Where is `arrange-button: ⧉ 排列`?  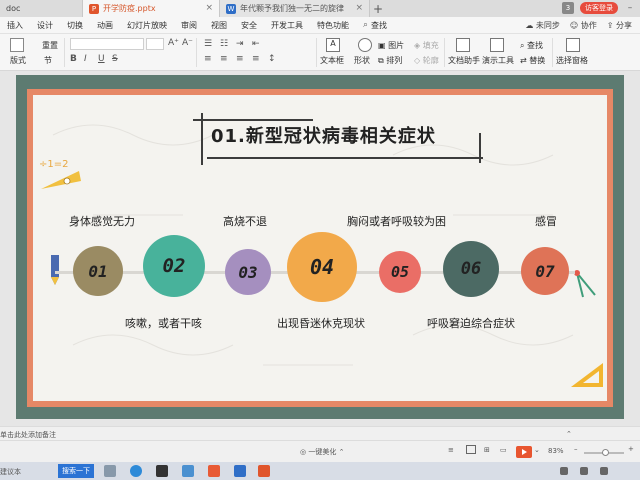
arrange-button: ⧉ 排列 is located at coordinates (390, 60).